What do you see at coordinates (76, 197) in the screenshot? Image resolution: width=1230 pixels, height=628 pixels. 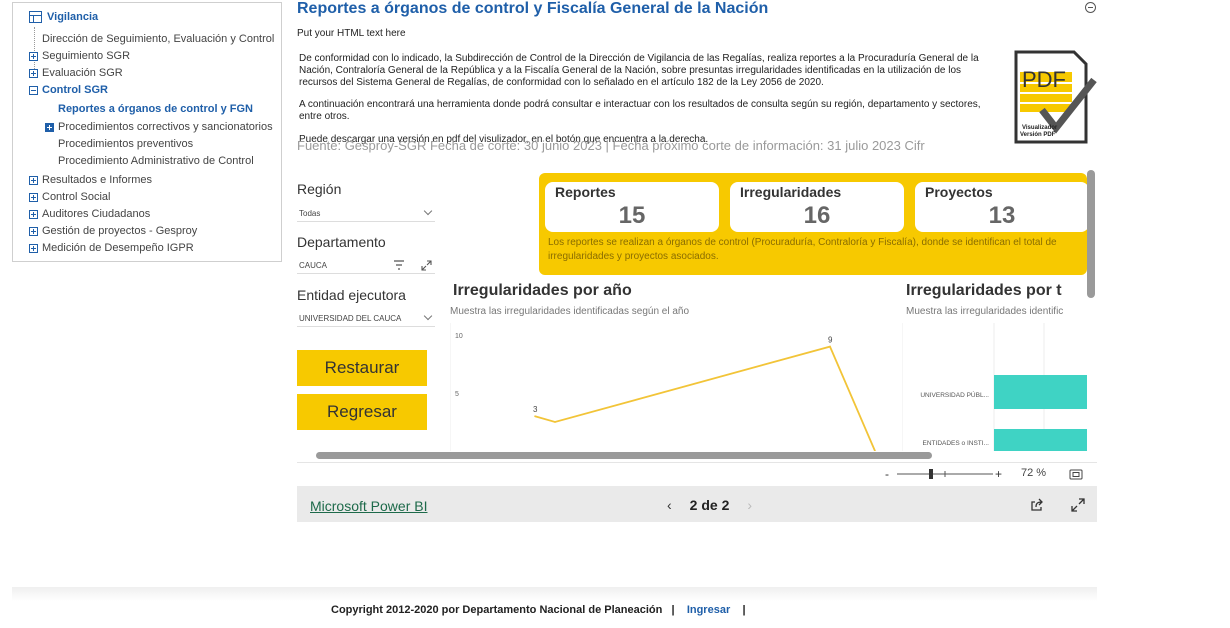 I see `sidebar-item-label: Control Social` at bounding box center [76, 197].